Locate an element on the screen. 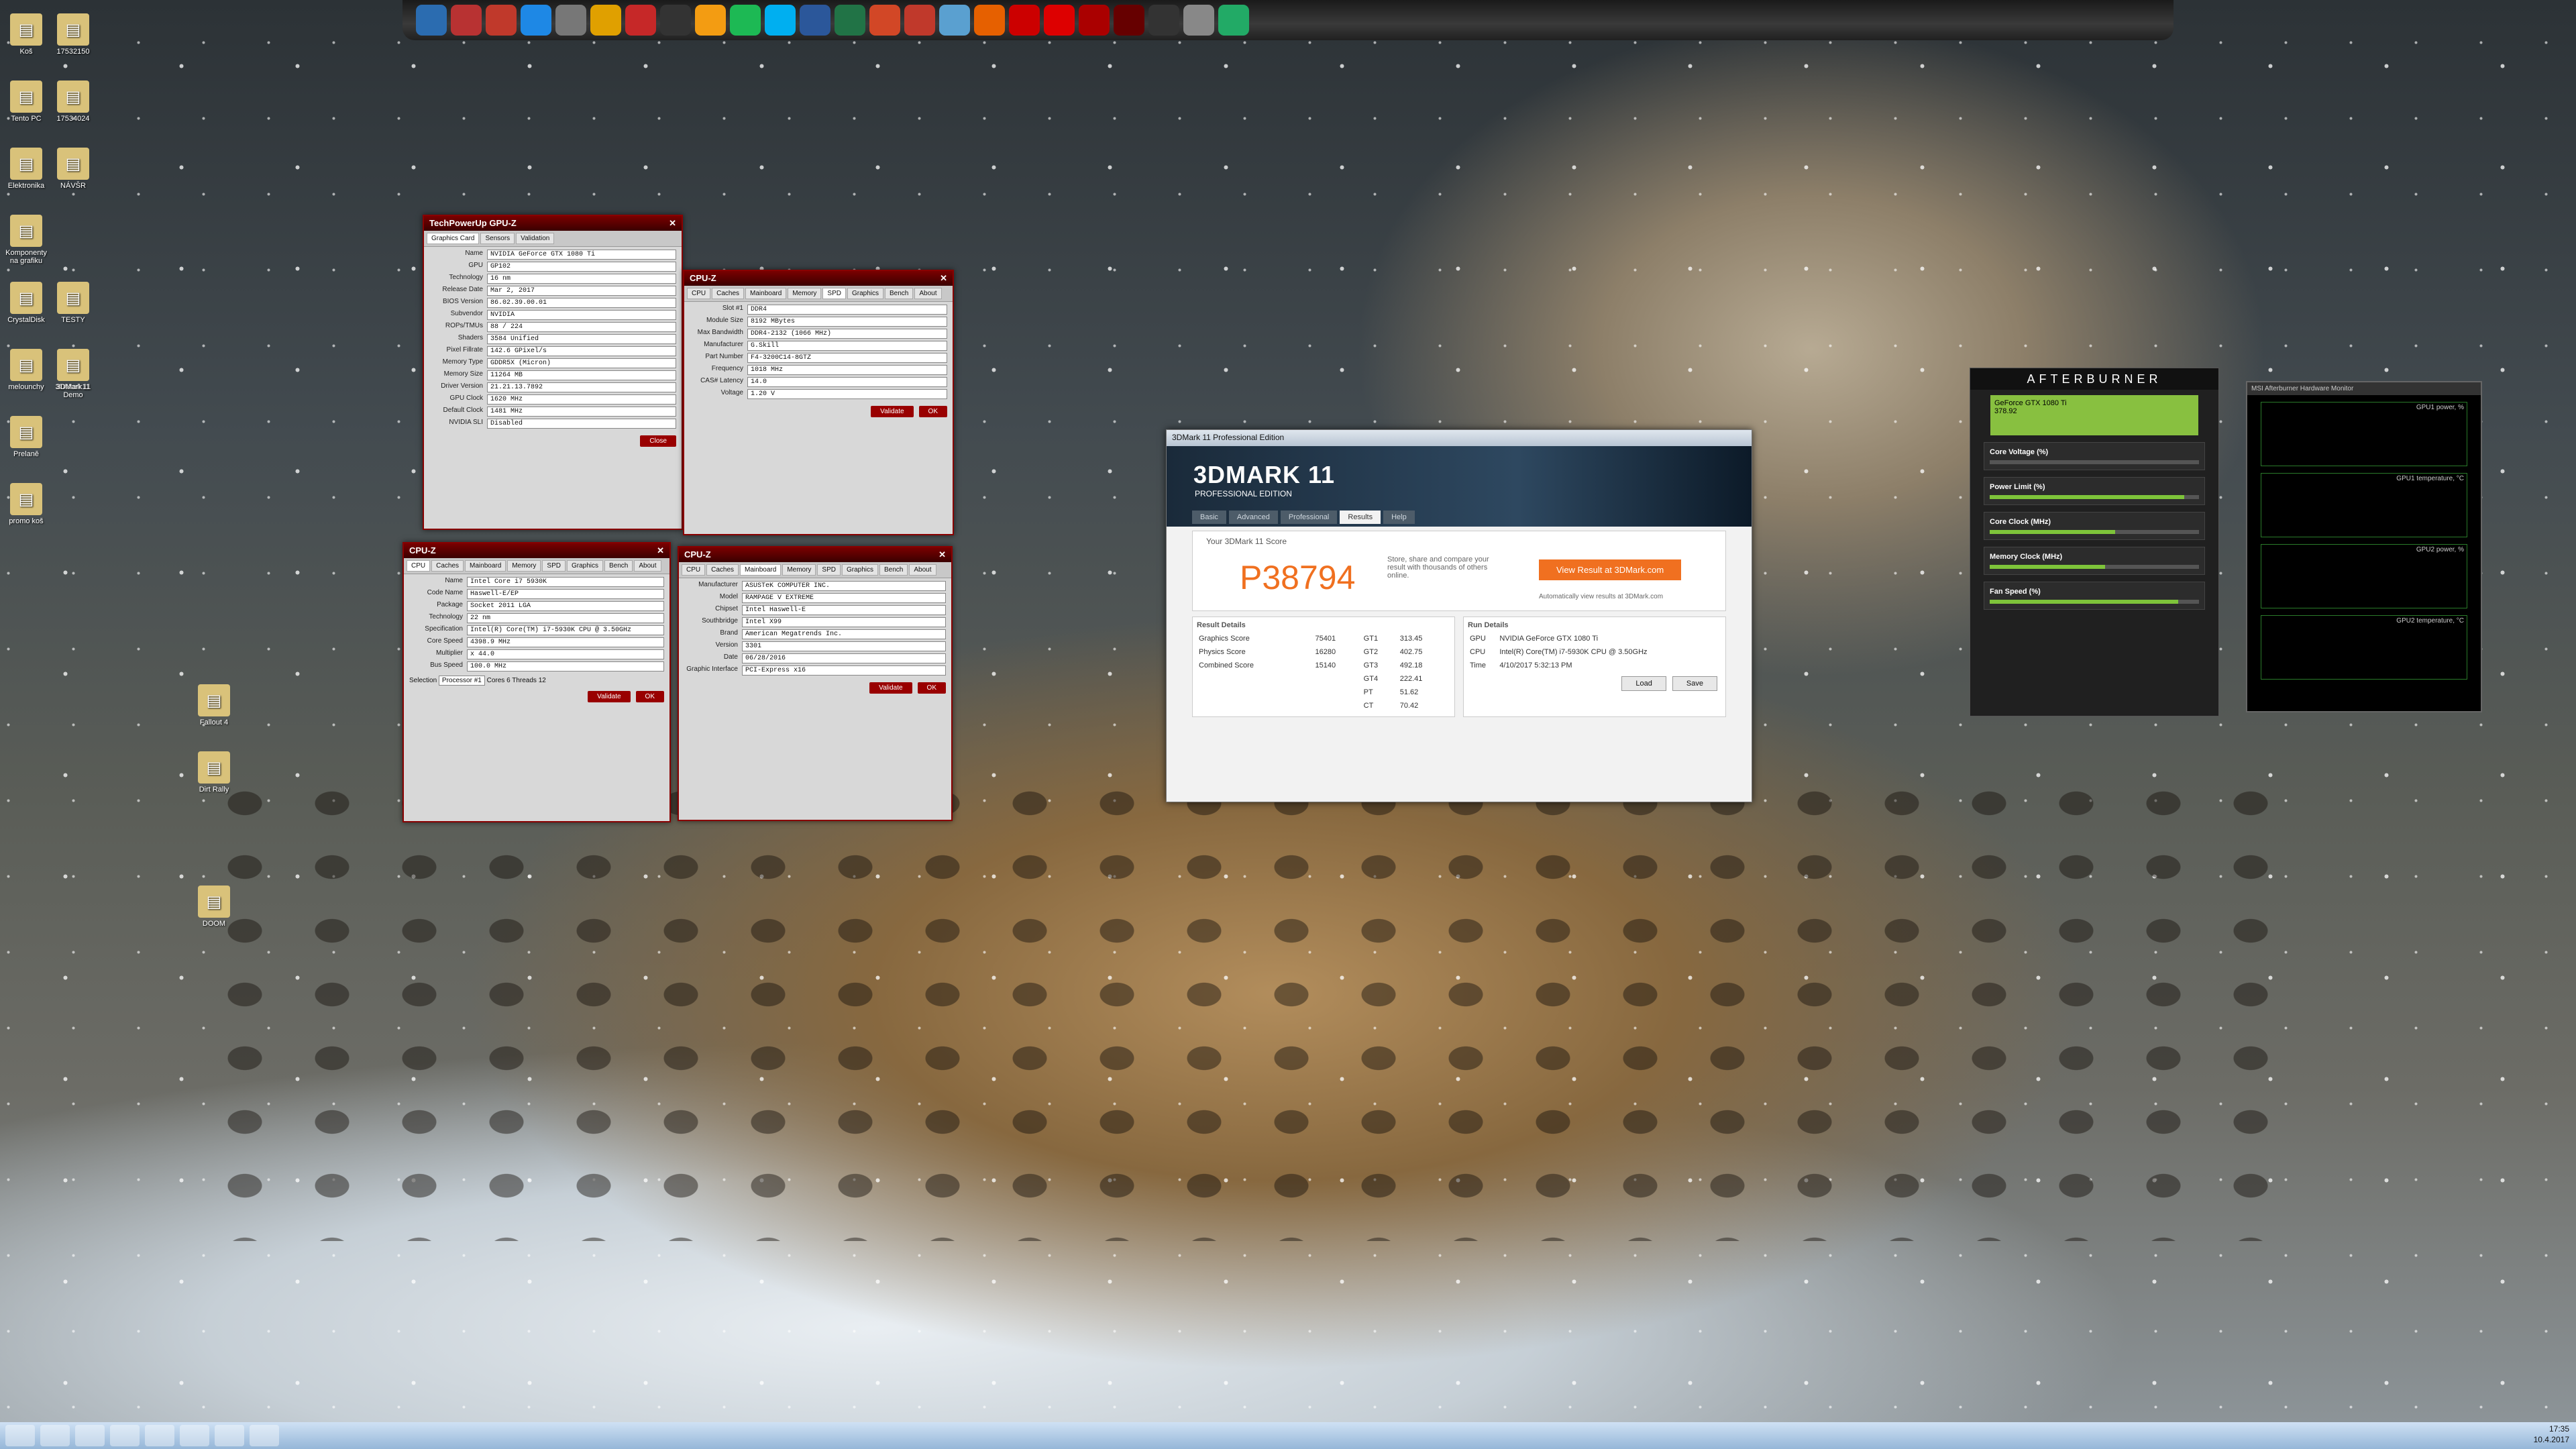 Image resolution: width=2576 pixels, height=1449 pixels. start-icon is located at coordinates (20, 1435).